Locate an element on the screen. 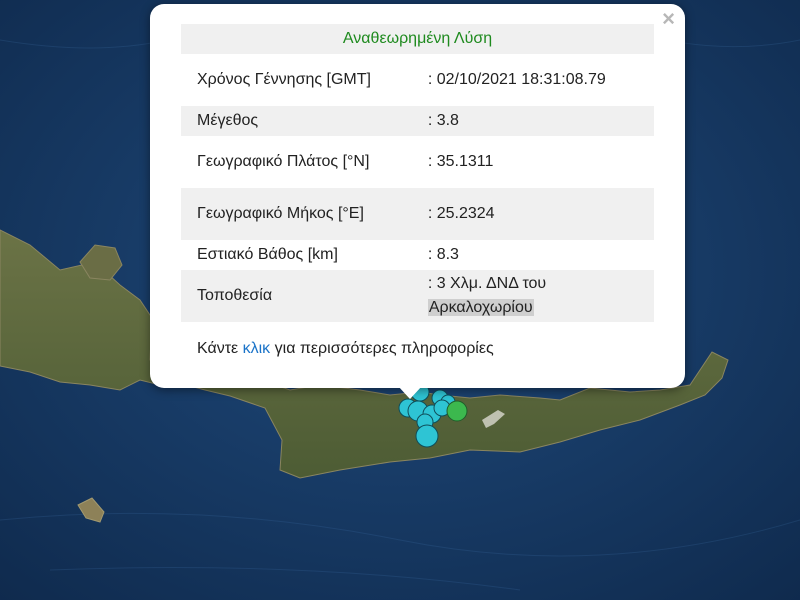 This screenshot has height=600, width=800. row-value: : 8.3 is located at coordinates (443, 254).